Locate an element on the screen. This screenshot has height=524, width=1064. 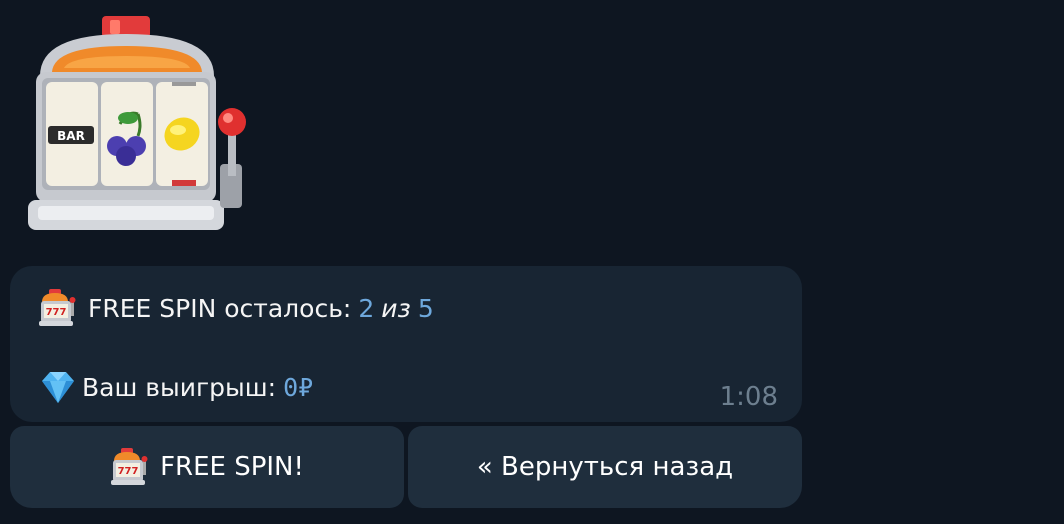
winnings-line: Ваш выигрыш: 0₽ is located at coordinates (175, 387).